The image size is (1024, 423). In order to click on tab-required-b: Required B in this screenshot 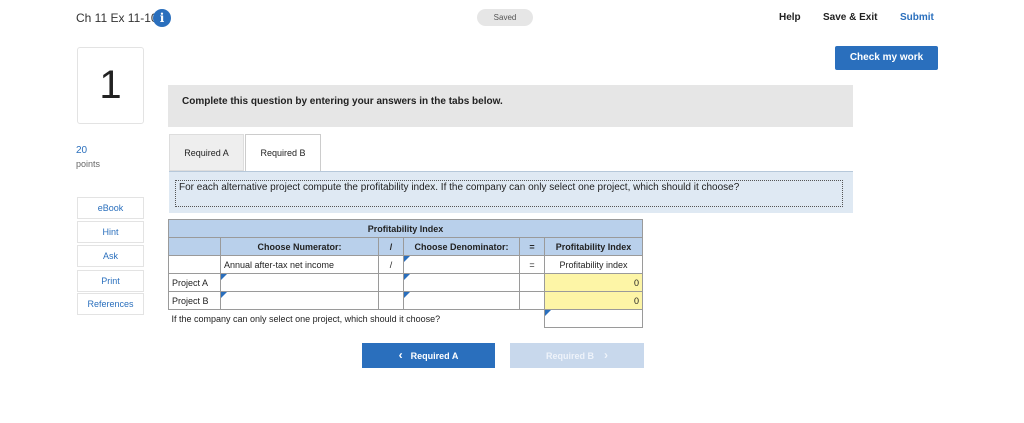, I will do `click(283, 152)`.